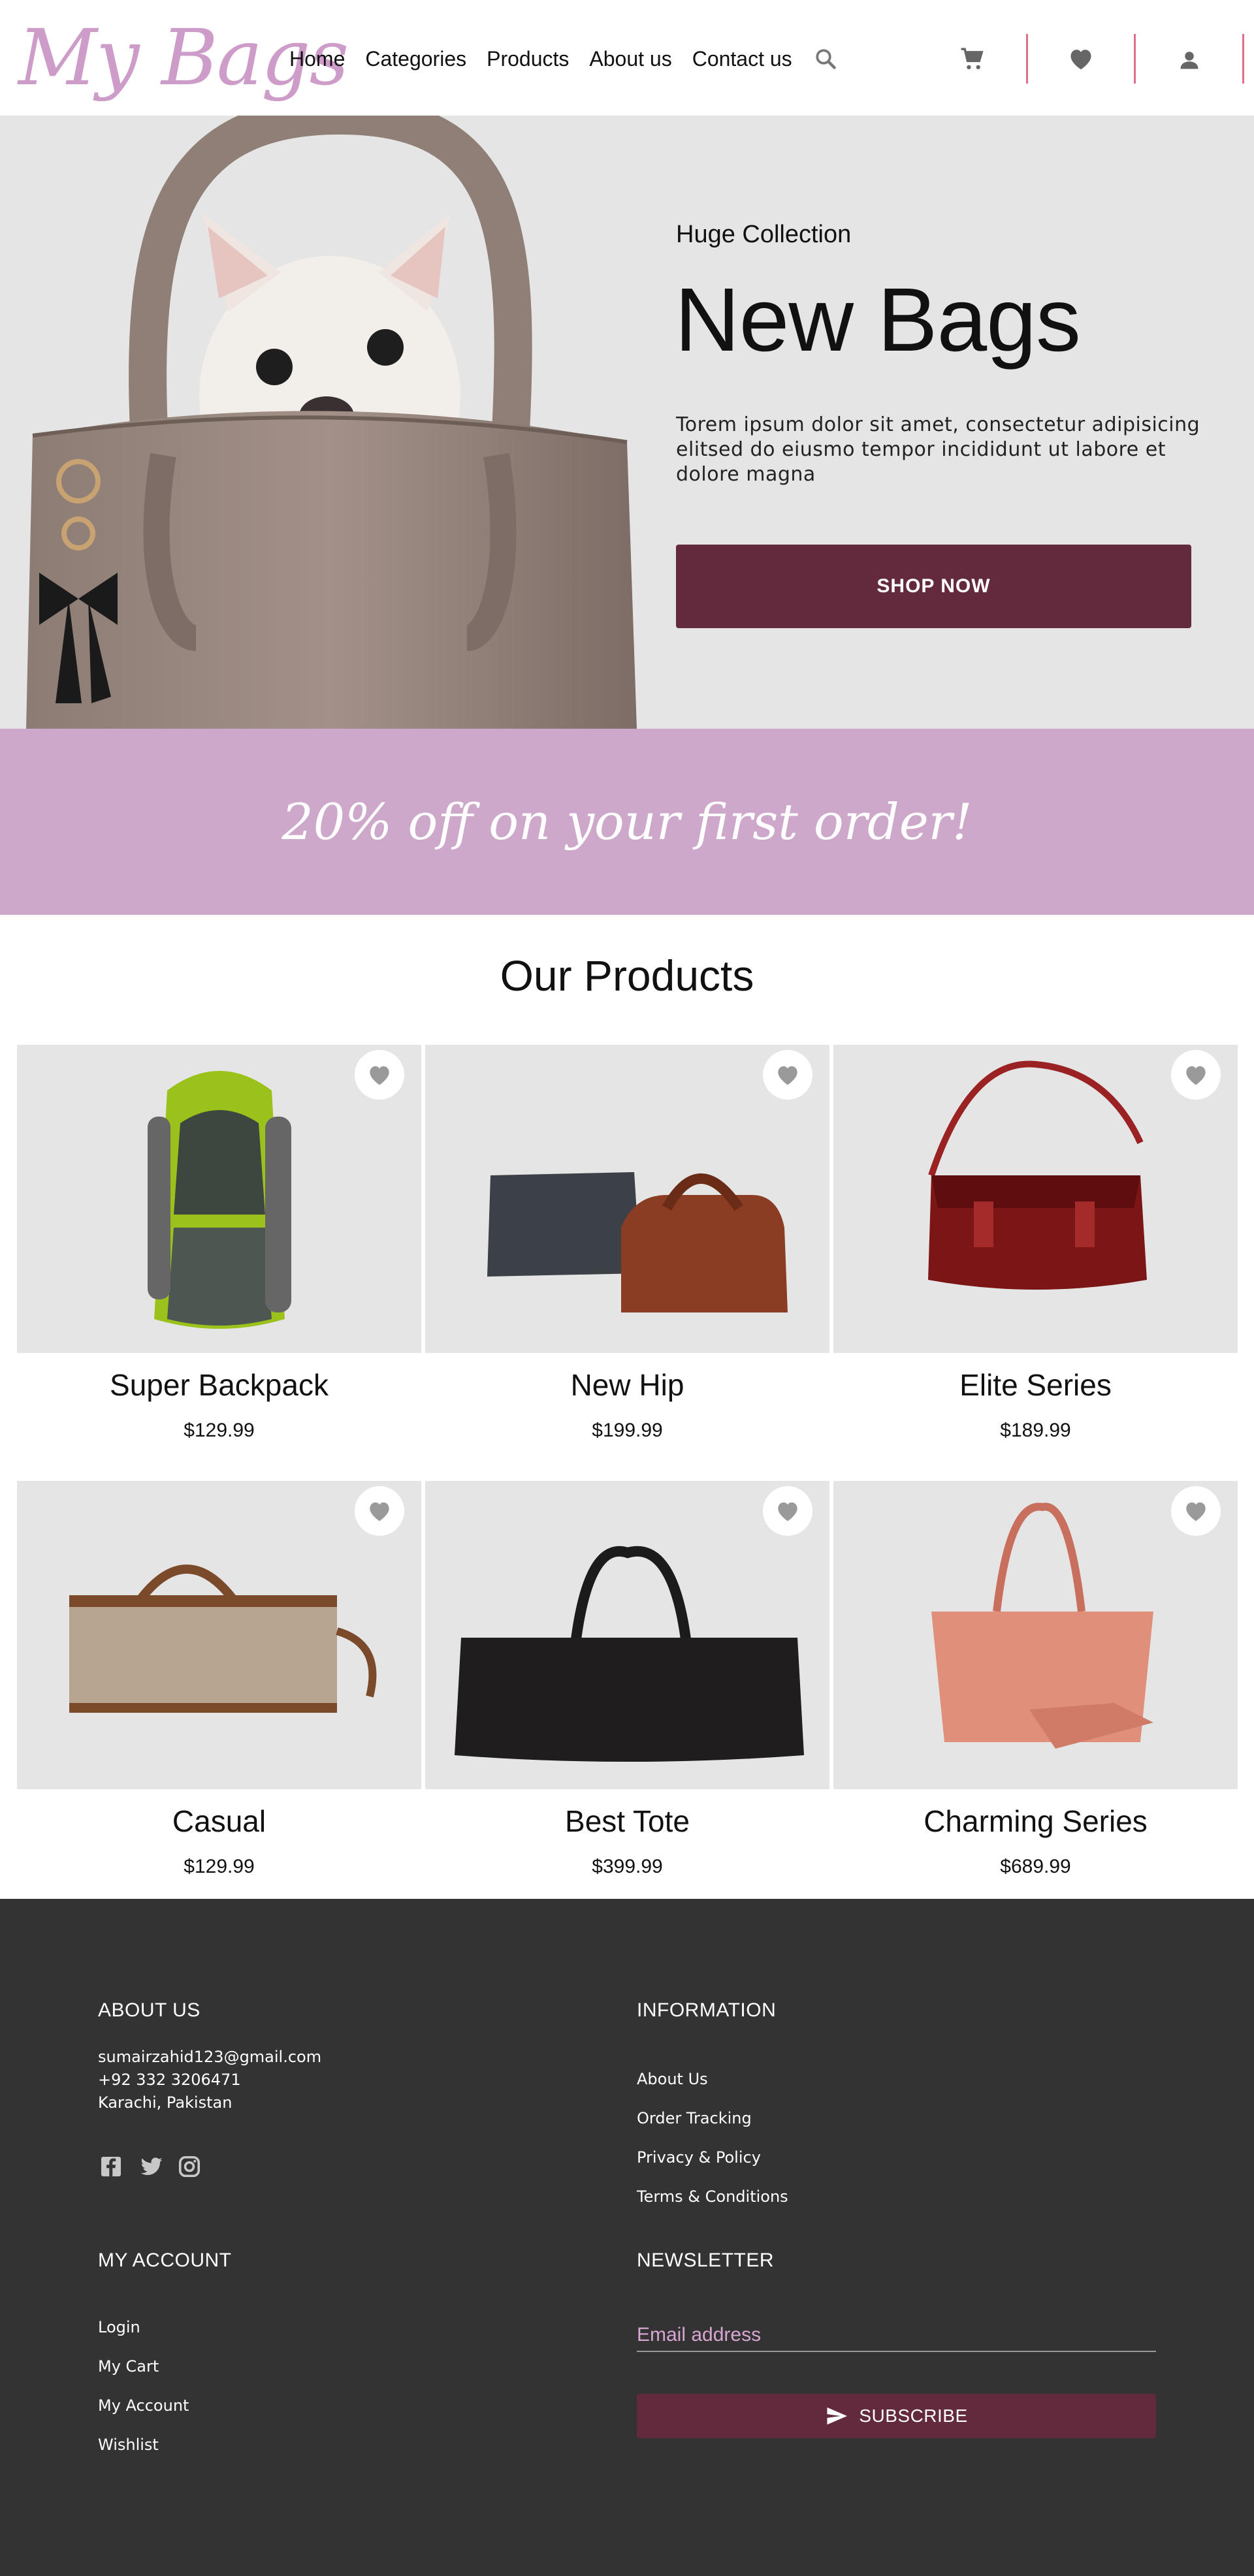 This screenshot has height=2576, width=1254. Describe the element at coordinates (707, 2010) in the screenshot. I see `footer-information-heading: INFORMATION` at that location.